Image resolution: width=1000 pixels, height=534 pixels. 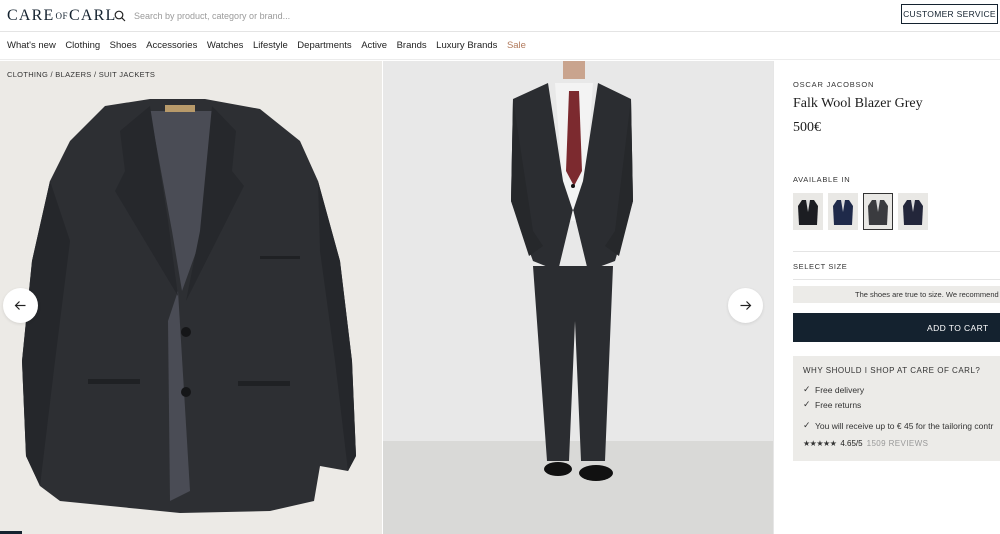 What do you see at coordinates (516, 45) in the screenshot?
I see `nav-sale: Sale` at bounding box center [516, 45].